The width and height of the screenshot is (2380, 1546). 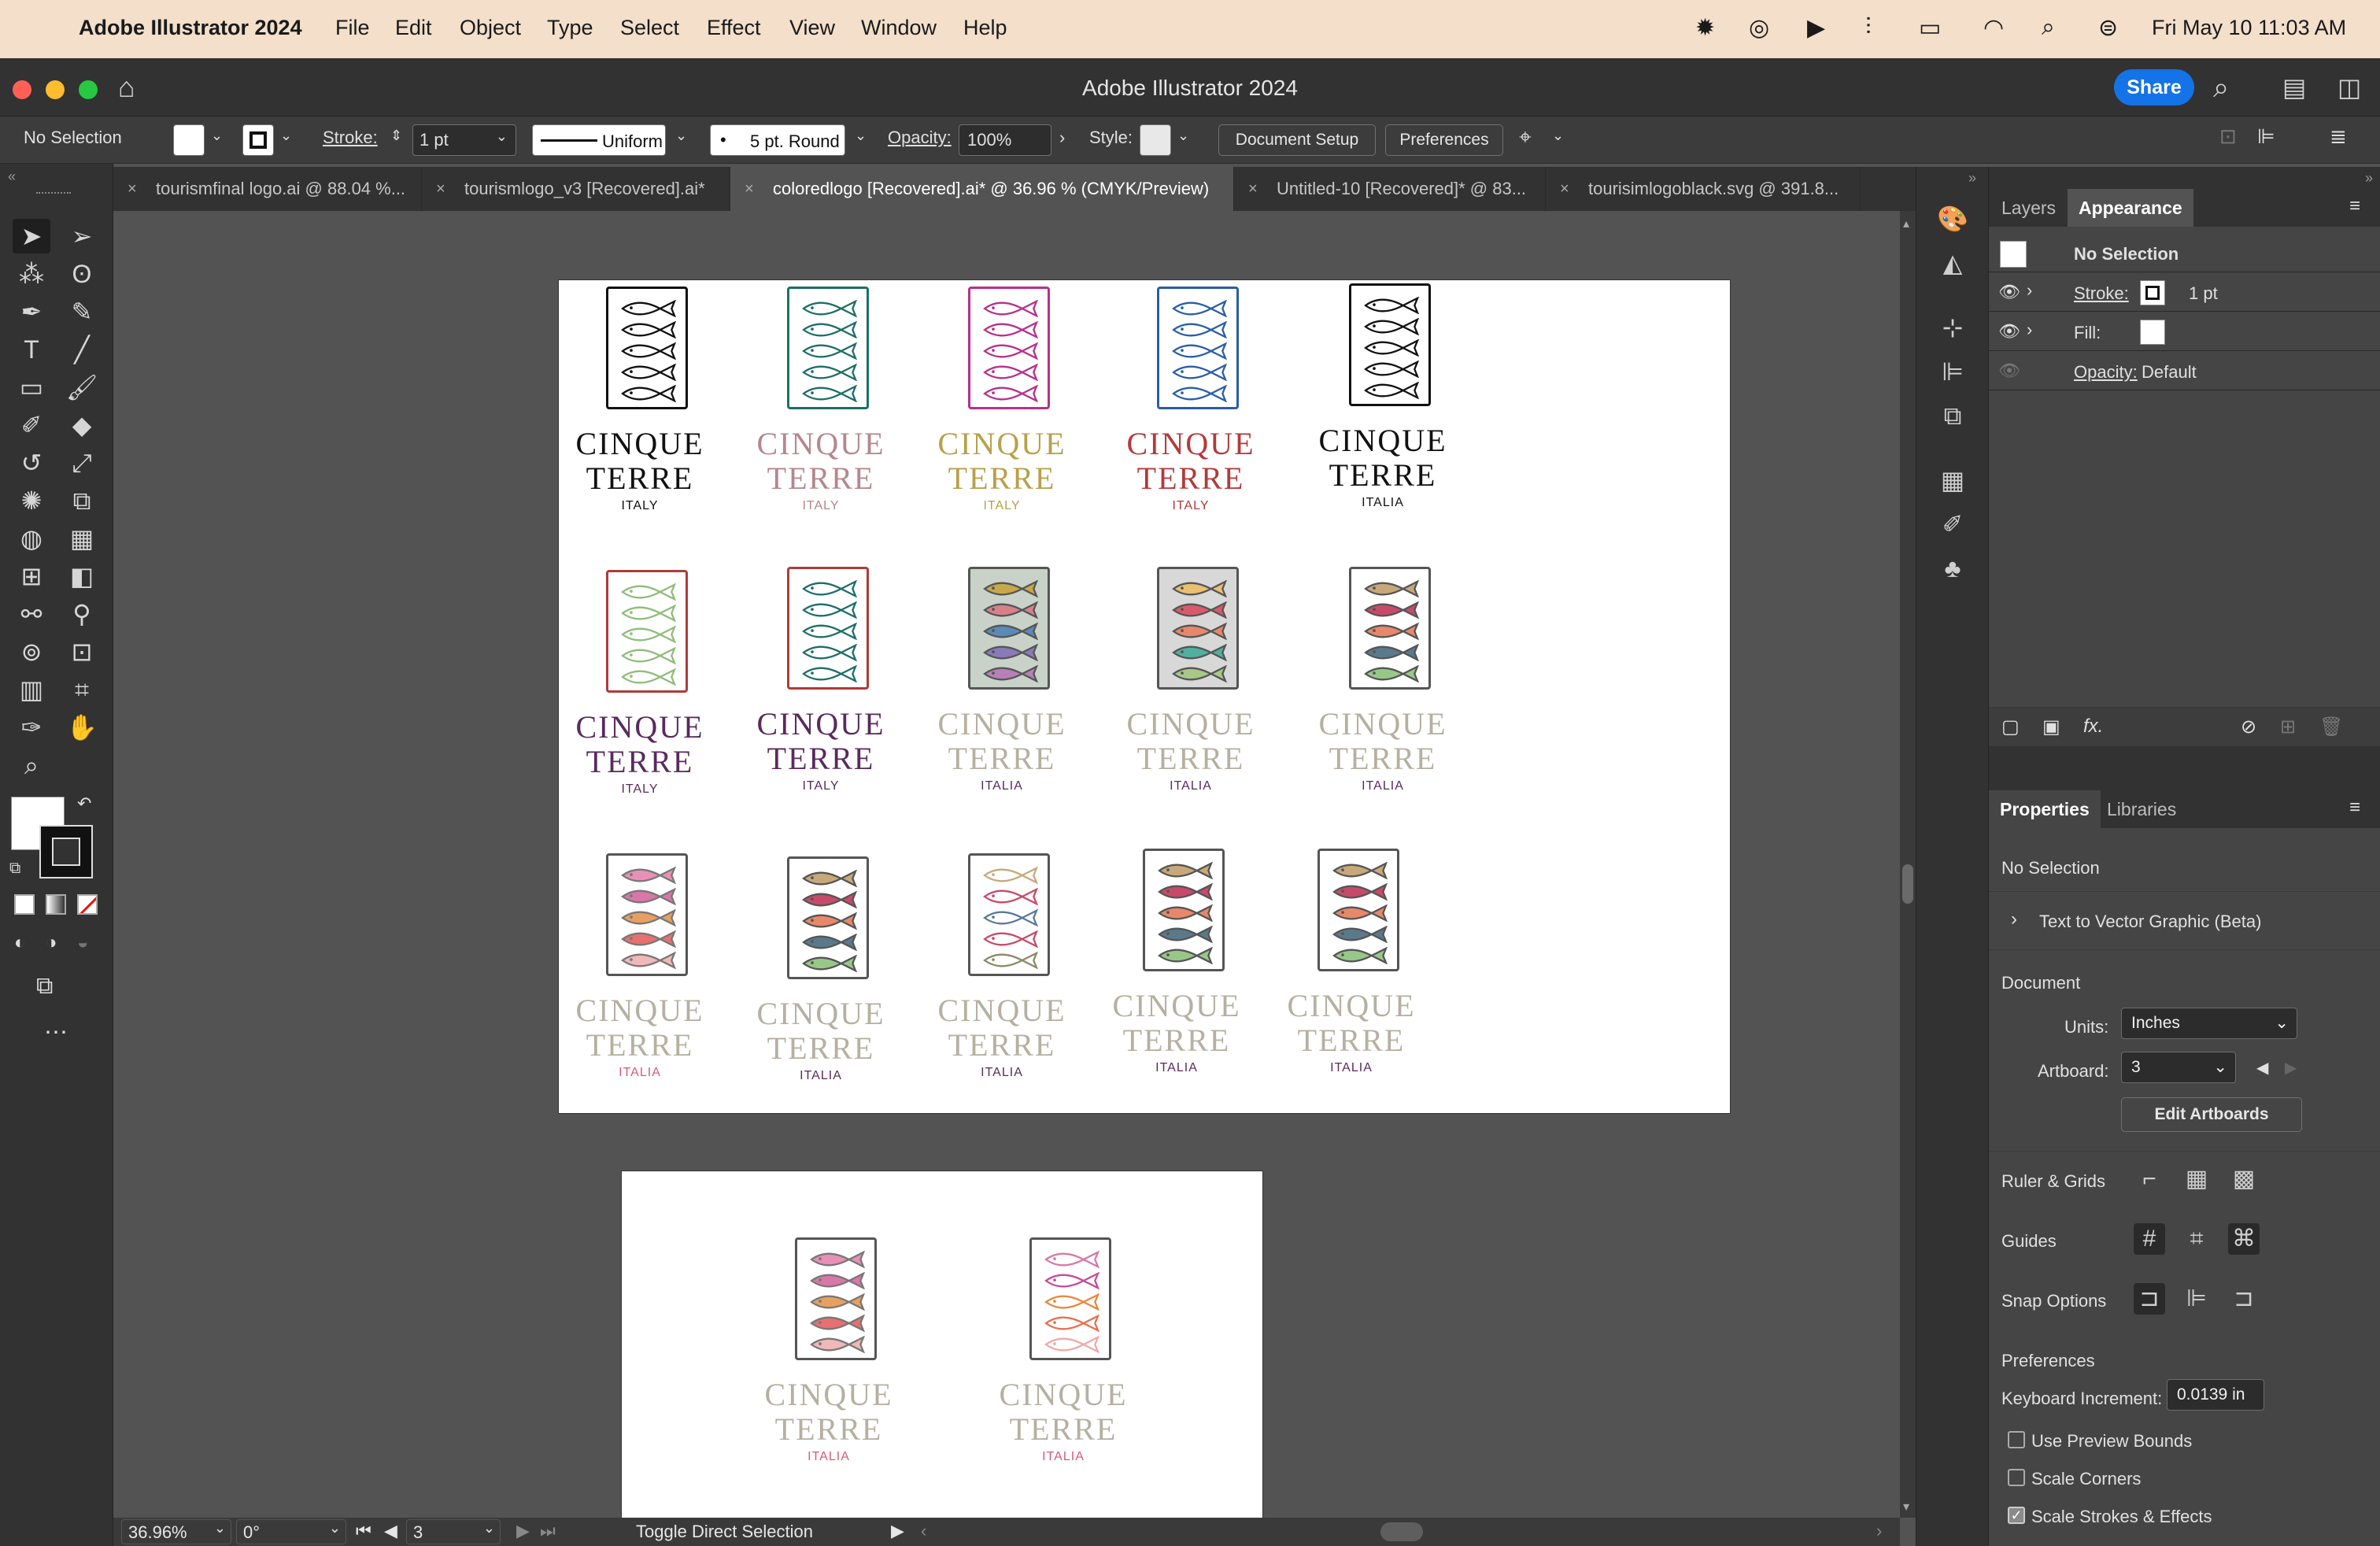 What do you see at coordinates (82, 651) in the screenshot?
I see `artboard-tool-icon: ⊡` at bounding box center [82, 651].